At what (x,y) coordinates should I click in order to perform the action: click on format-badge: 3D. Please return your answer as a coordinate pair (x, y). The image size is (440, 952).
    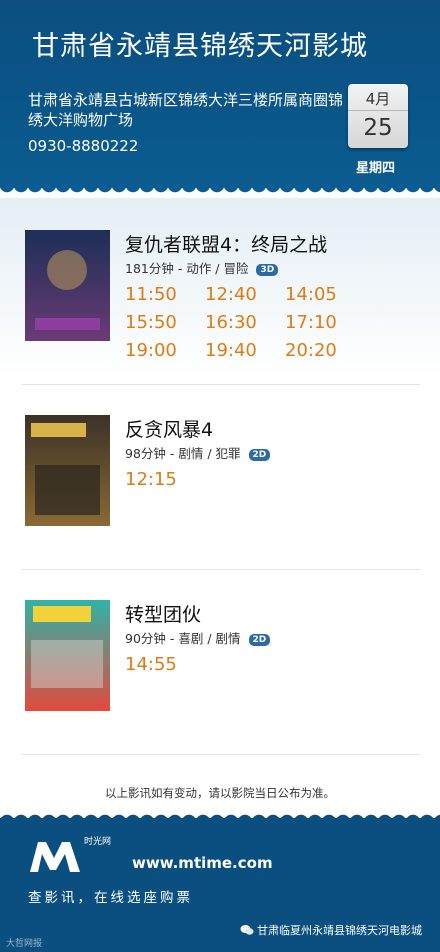
    Looking at the image, I should click on (267, 269).